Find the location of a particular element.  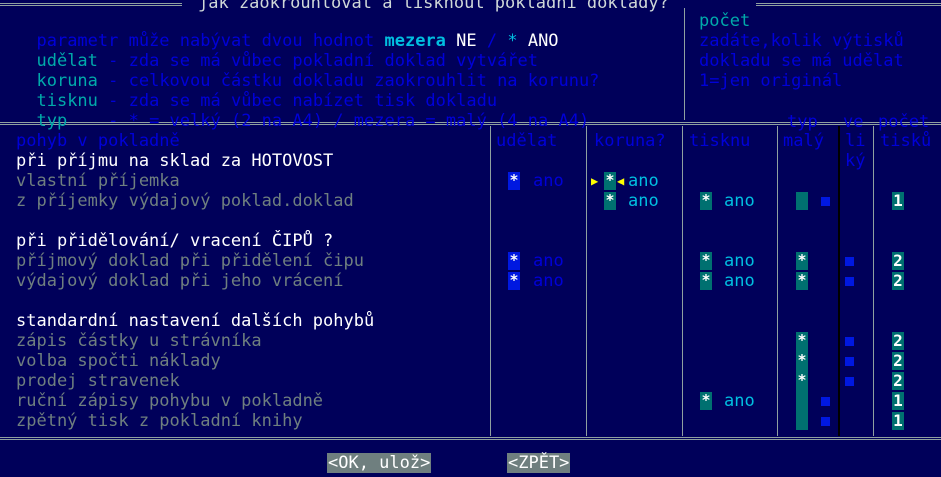

row-label-volba: volba spočti náklady is located at coordinates (118, 361).